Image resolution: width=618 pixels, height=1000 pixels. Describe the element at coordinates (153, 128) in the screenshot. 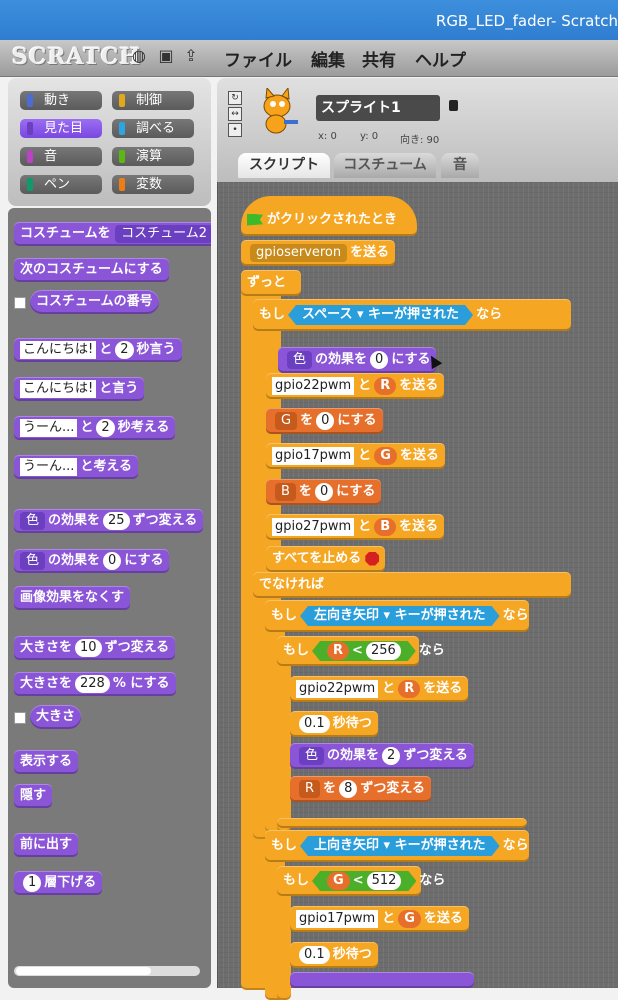

I see `category-sensing: 調べる` at that location.